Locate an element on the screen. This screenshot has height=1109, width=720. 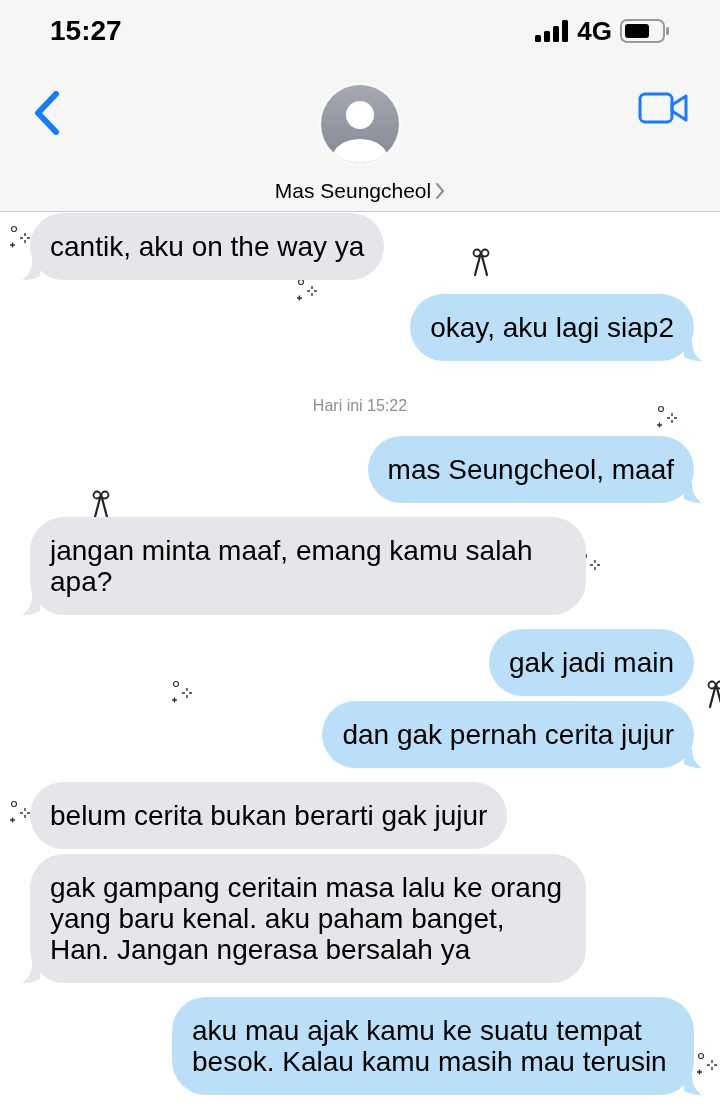
video-call-button is located at coordinates (664, 108).